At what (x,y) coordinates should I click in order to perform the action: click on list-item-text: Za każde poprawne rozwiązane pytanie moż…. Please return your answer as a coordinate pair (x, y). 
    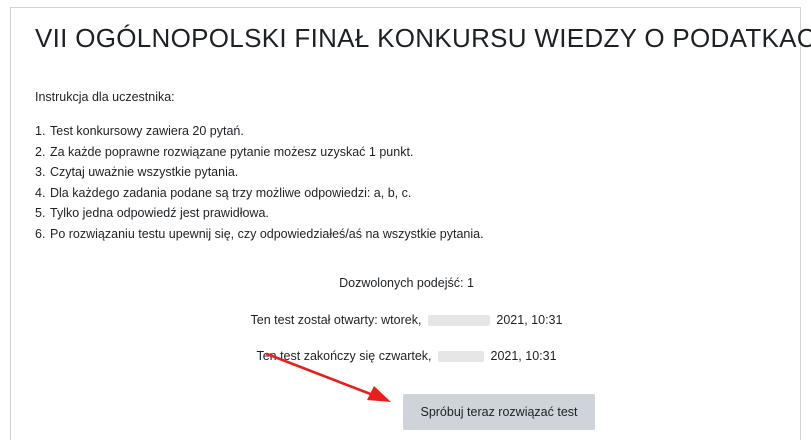
    Looking at the image, I should click on (232, 151).